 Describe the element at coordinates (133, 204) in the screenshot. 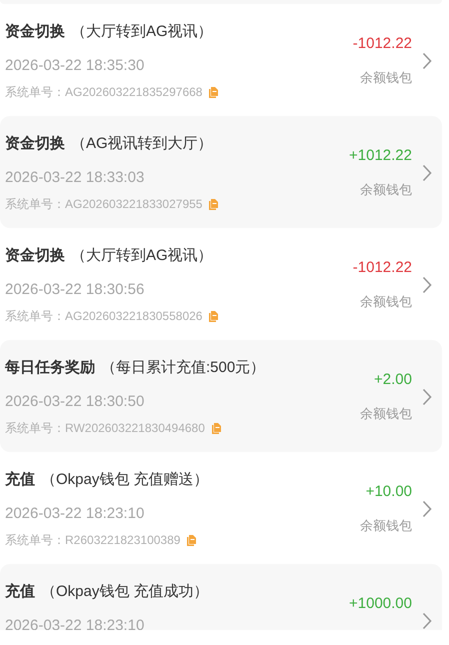

I see `order-number: AG202603221833027955` at that location.